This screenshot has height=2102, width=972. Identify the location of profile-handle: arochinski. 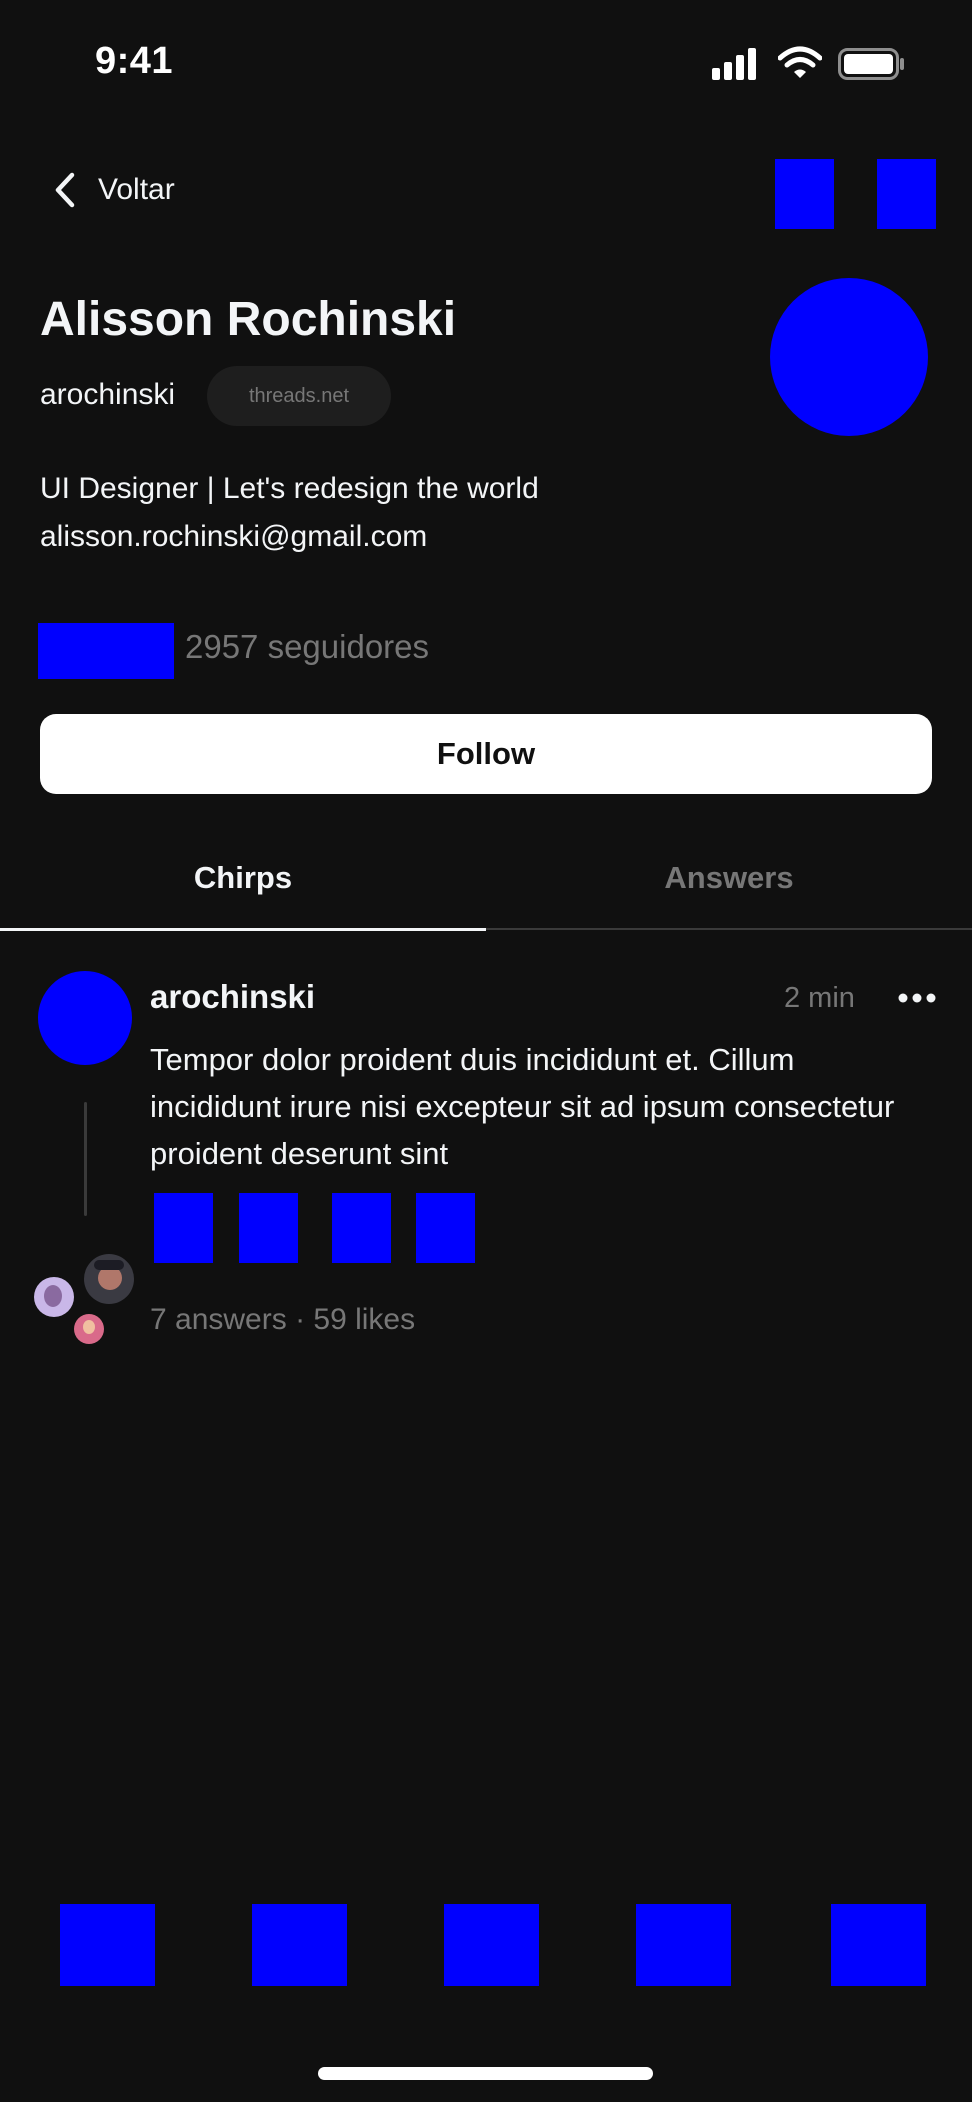
(108, 394).